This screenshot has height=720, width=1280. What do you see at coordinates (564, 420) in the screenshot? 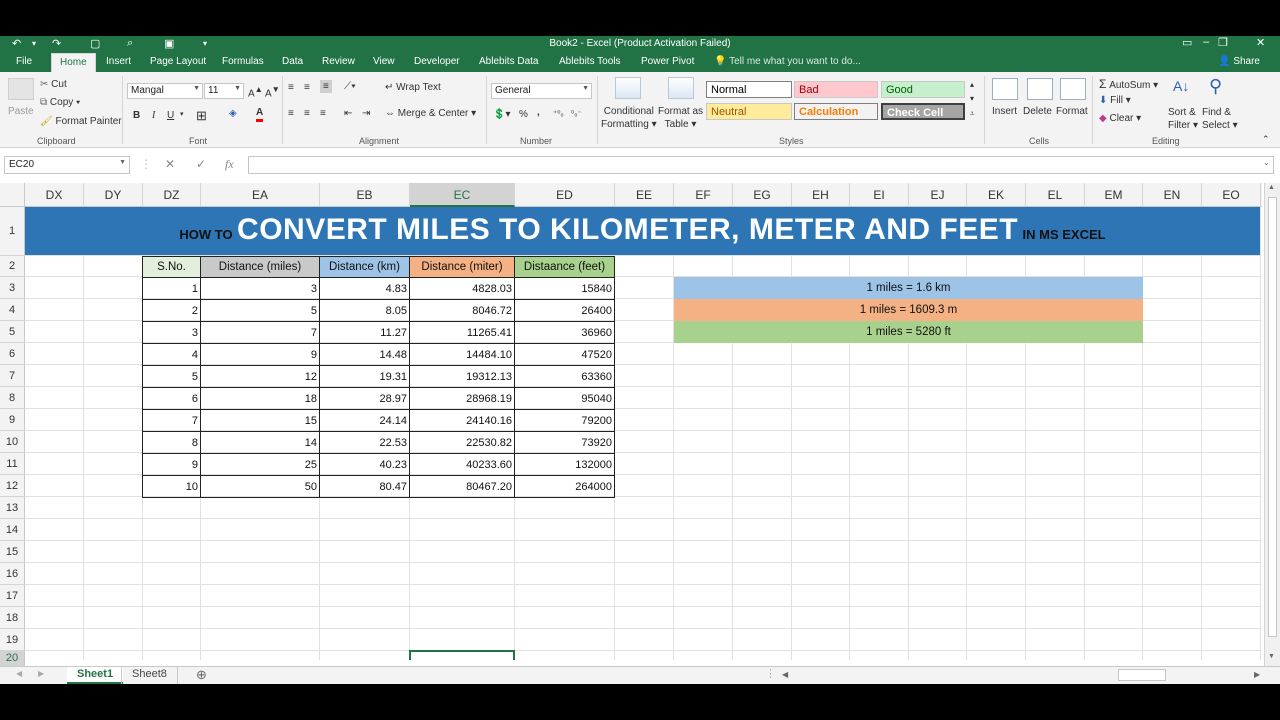
I see `cell: 79200` at bounding box center [564, 420].